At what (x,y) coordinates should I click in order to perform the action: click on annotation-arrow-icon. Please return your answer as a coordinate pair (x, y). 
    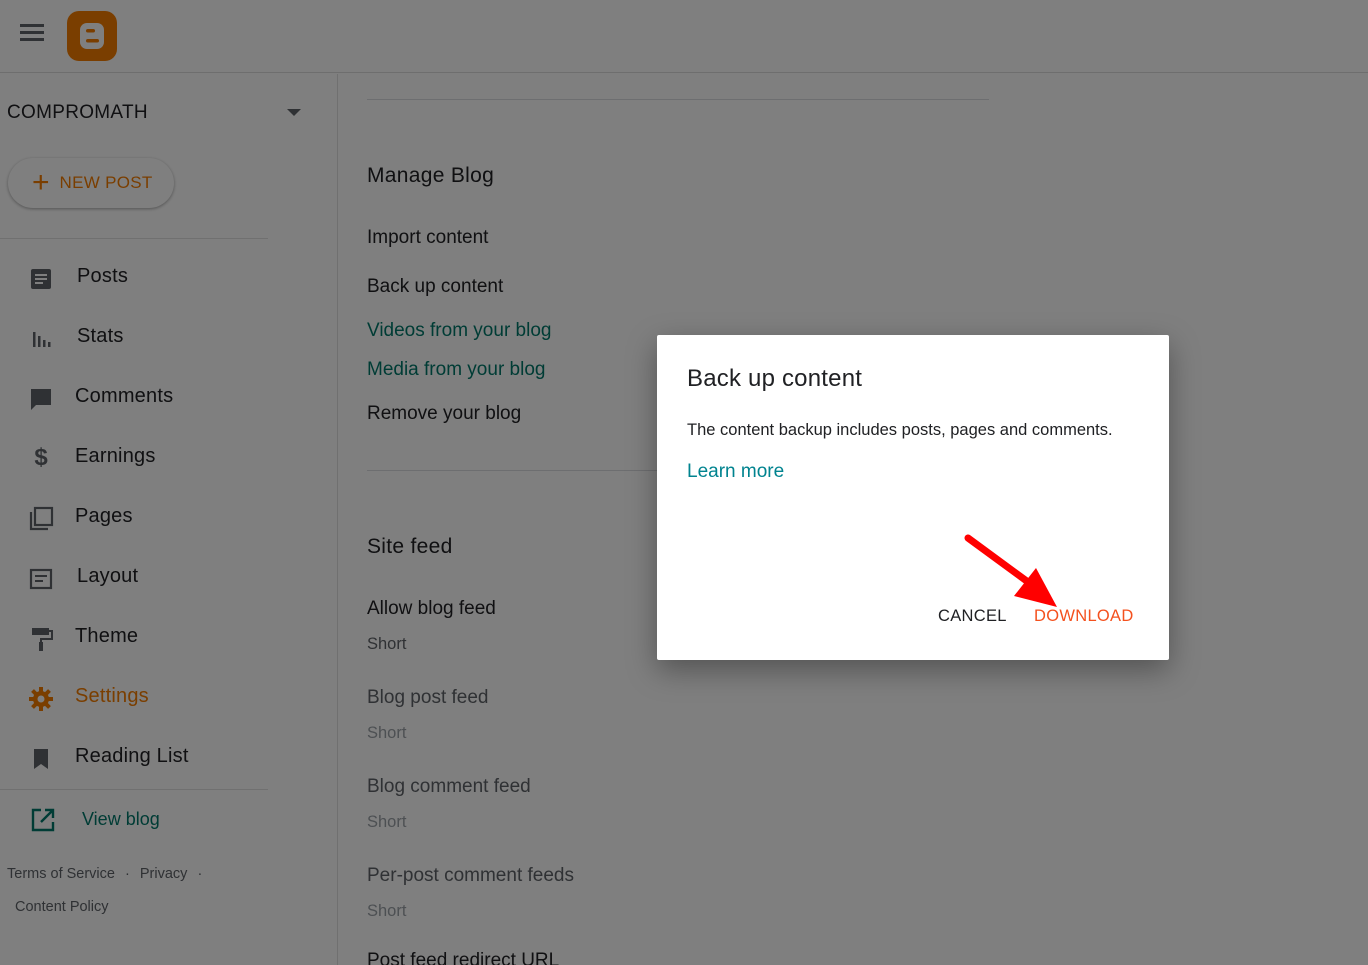
    Looking at the image, I should click on (1010, 570).